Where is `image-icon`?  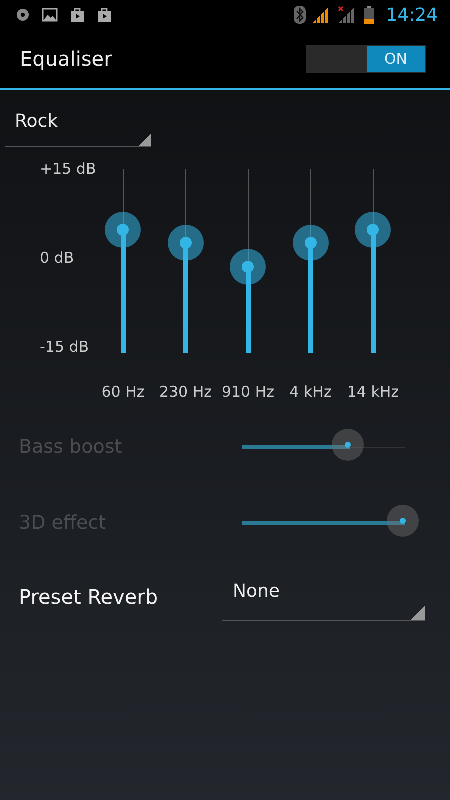
image-icon is located at coordinates (50, 15).